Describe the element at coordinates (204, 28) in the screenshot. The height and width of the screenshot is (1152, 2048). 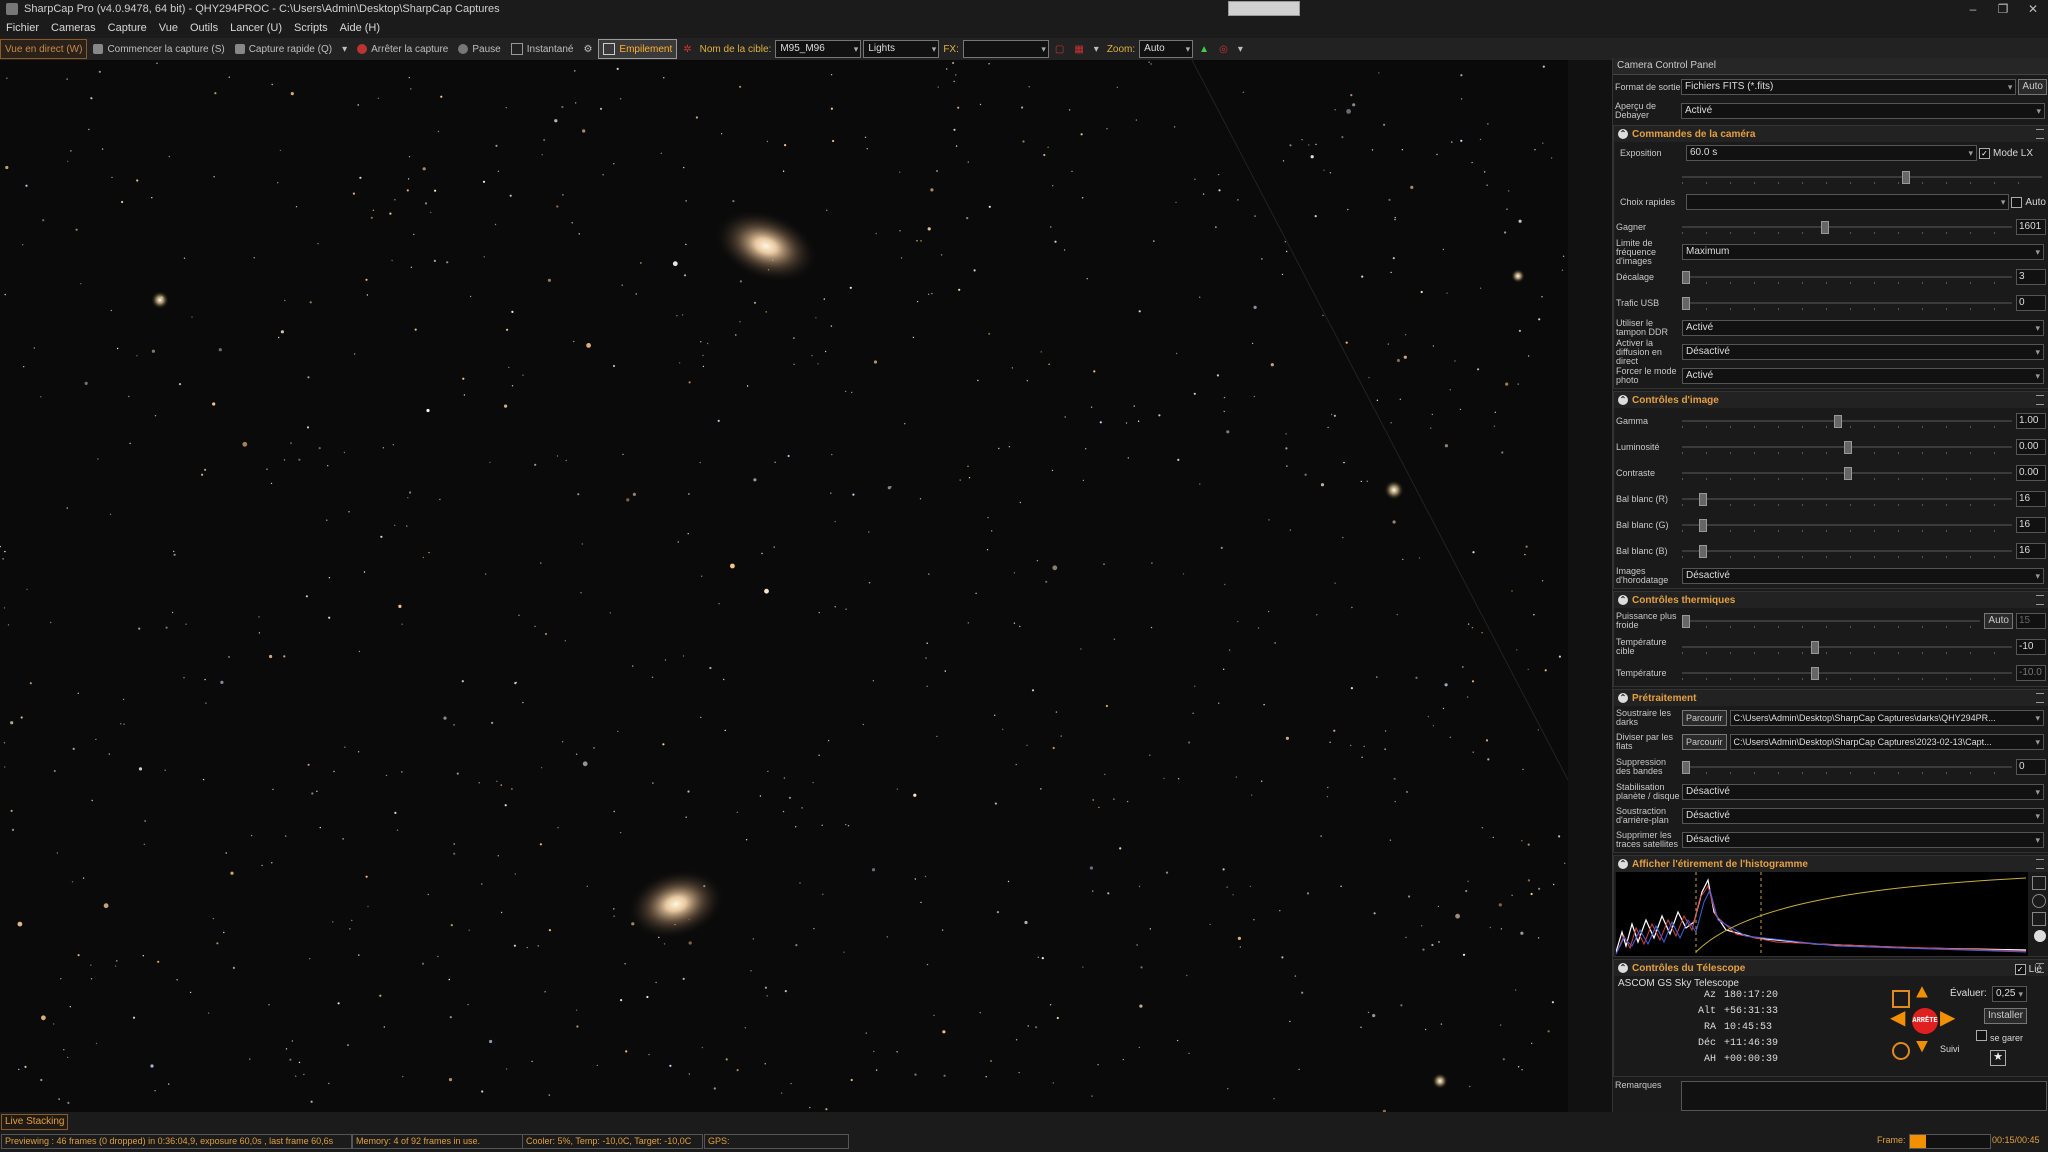
I see `menu-outils: Outils` at that location.